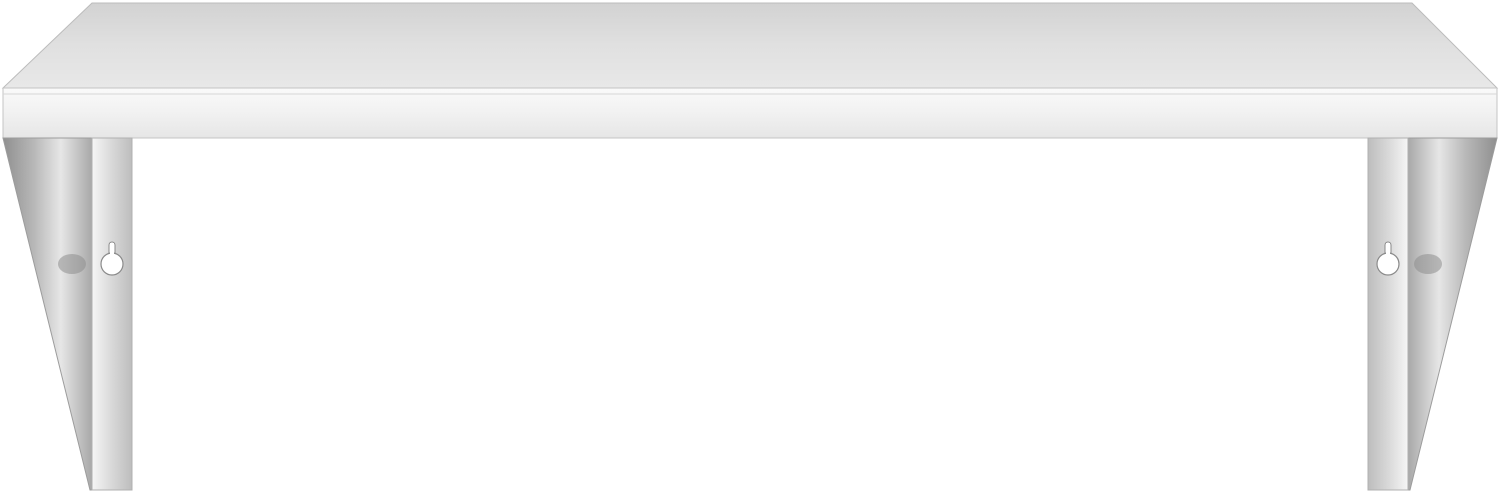 The width and height of the screenshot is (1500, 493). What do you see at coordinates (67, 314) in the screenshot?
I see `left-bracket` at bounding box center [67, 314].